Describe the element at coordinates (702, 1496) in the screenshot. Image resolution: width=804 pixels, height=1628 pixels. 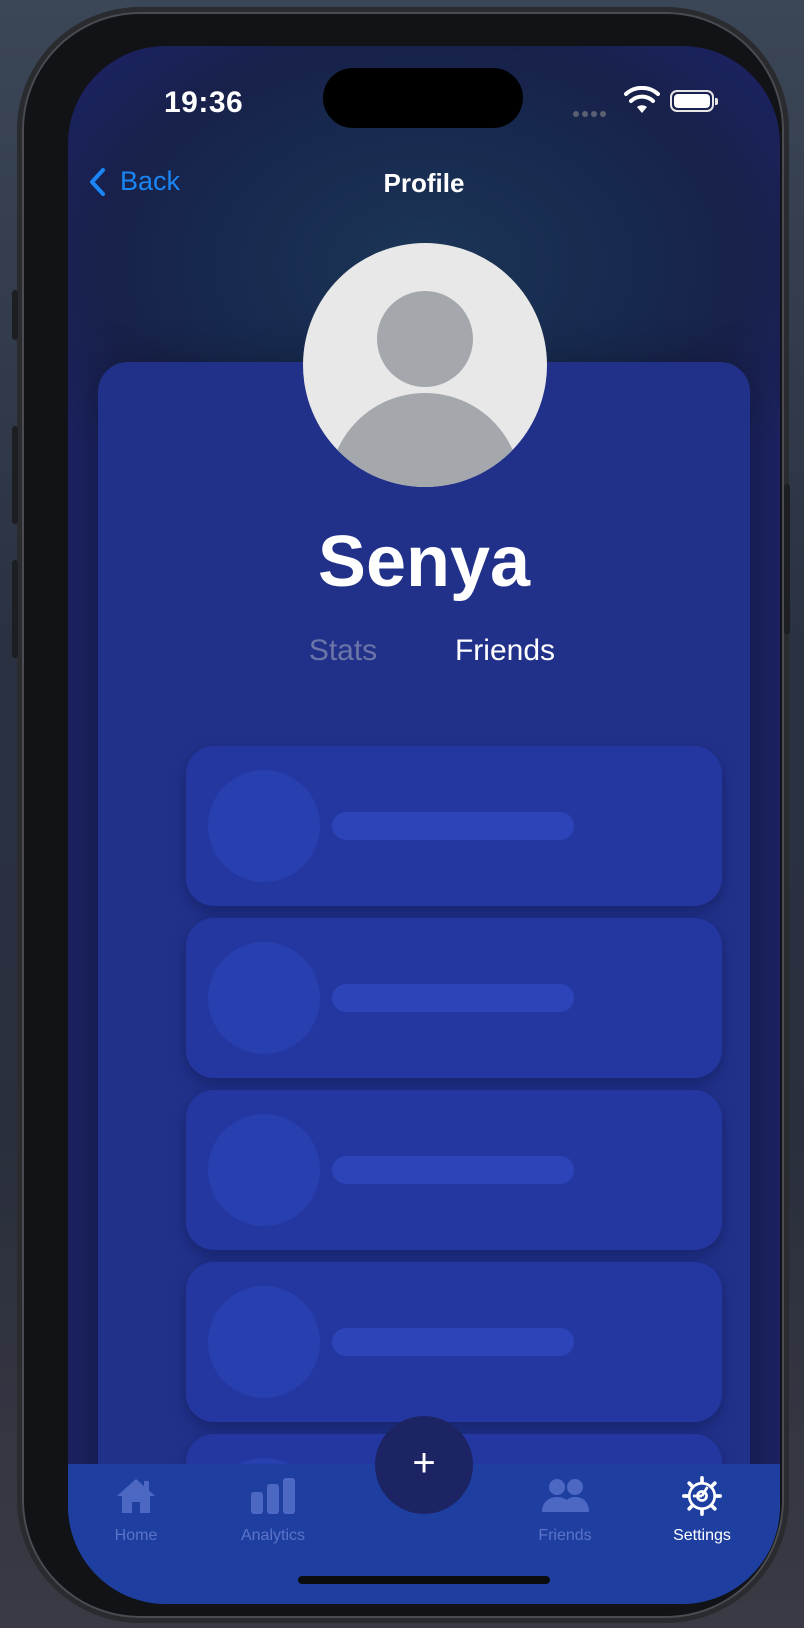
I see `gear-icon` at that location.